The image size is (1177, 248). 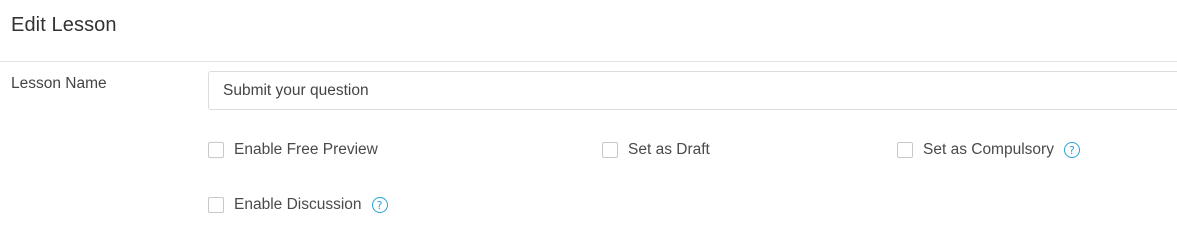 I want to click on set-as-compulsory-label: Set as Compulsory, so click(x=988, y=149).